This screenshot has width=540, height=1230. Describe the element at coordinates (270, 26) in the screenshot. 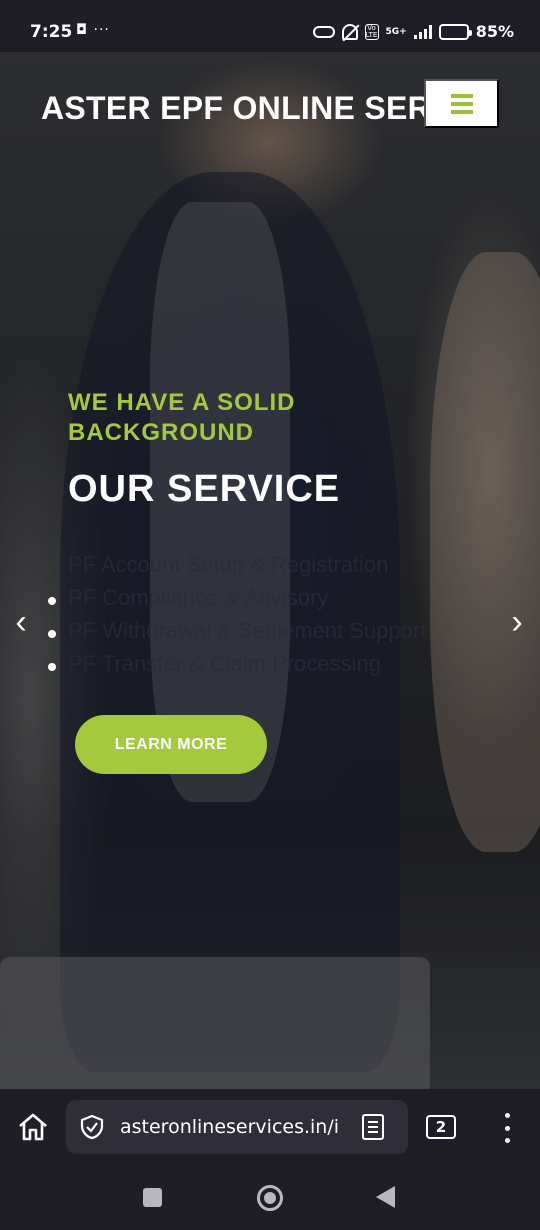

I see `status-bar: 7:25 ◘ ··· Vo LTE 5G+ 85%` at that location.